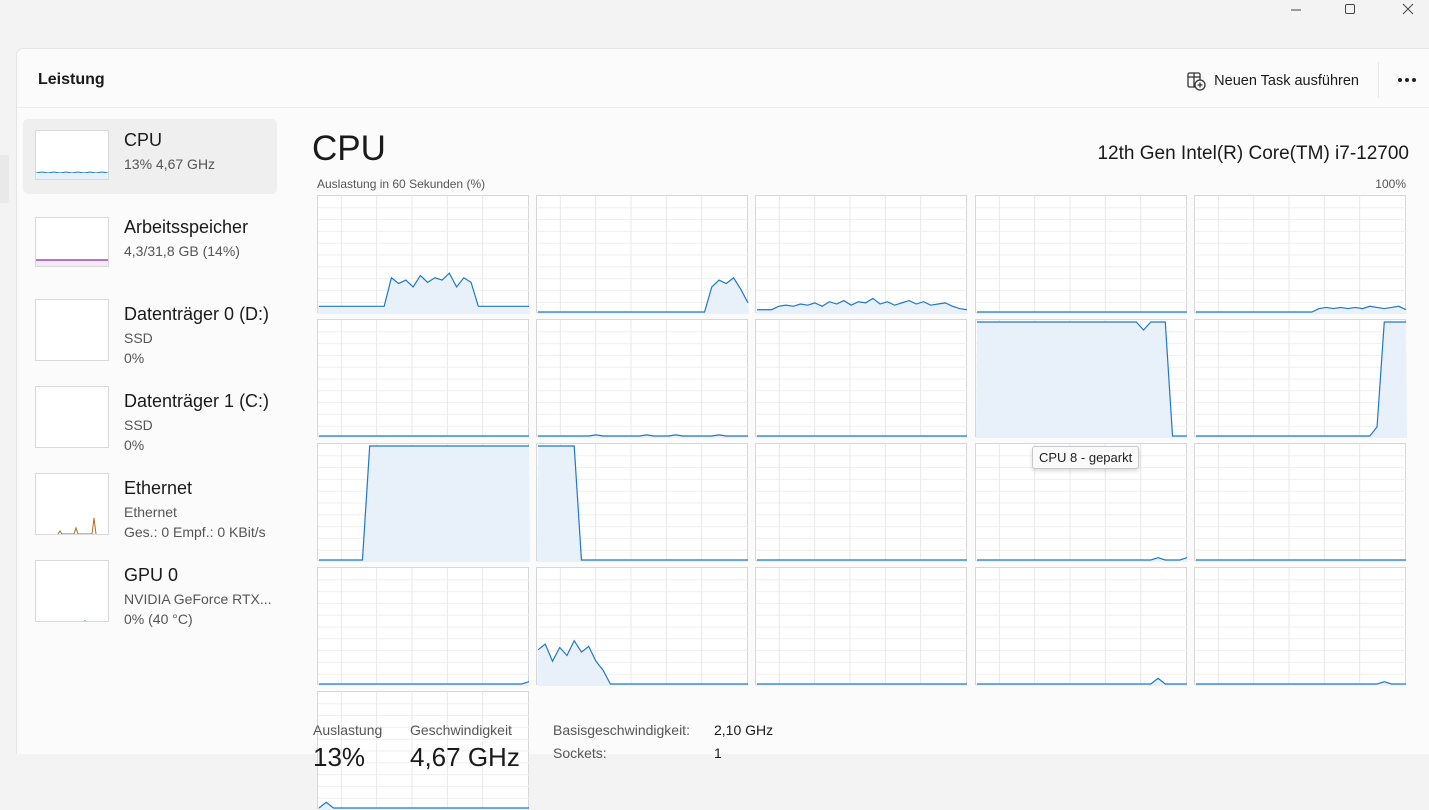 The width and height of the screenshot is (1429, 810). What do you see at coordinates (197, 401) in the screenshot?
I see `sidebar-item-label: Datenträger 1 (C:)` at bounding box center [197, 401].